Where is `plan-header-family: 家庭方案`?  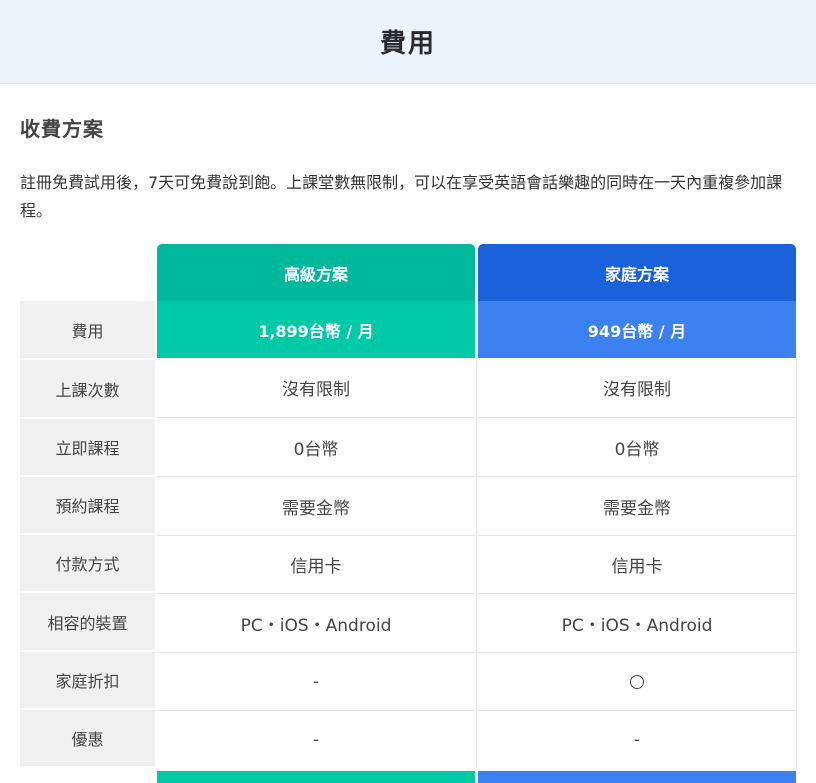 plan-header-family: 家庭方案 is located at coordinates (637, 272).